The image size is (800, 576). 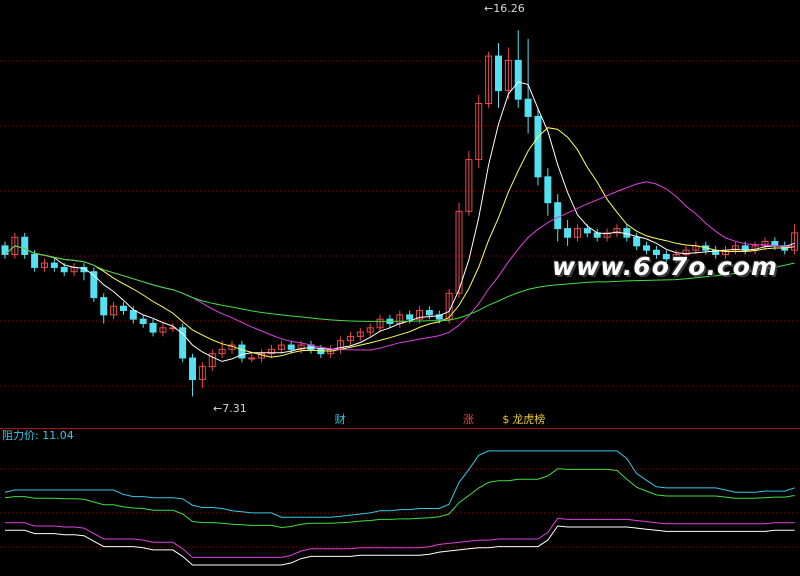 What do you see at coordinates (665, 266) in the screenshot?
I see `watermark: www.6o7o.com` at bounding box center [665, 266].